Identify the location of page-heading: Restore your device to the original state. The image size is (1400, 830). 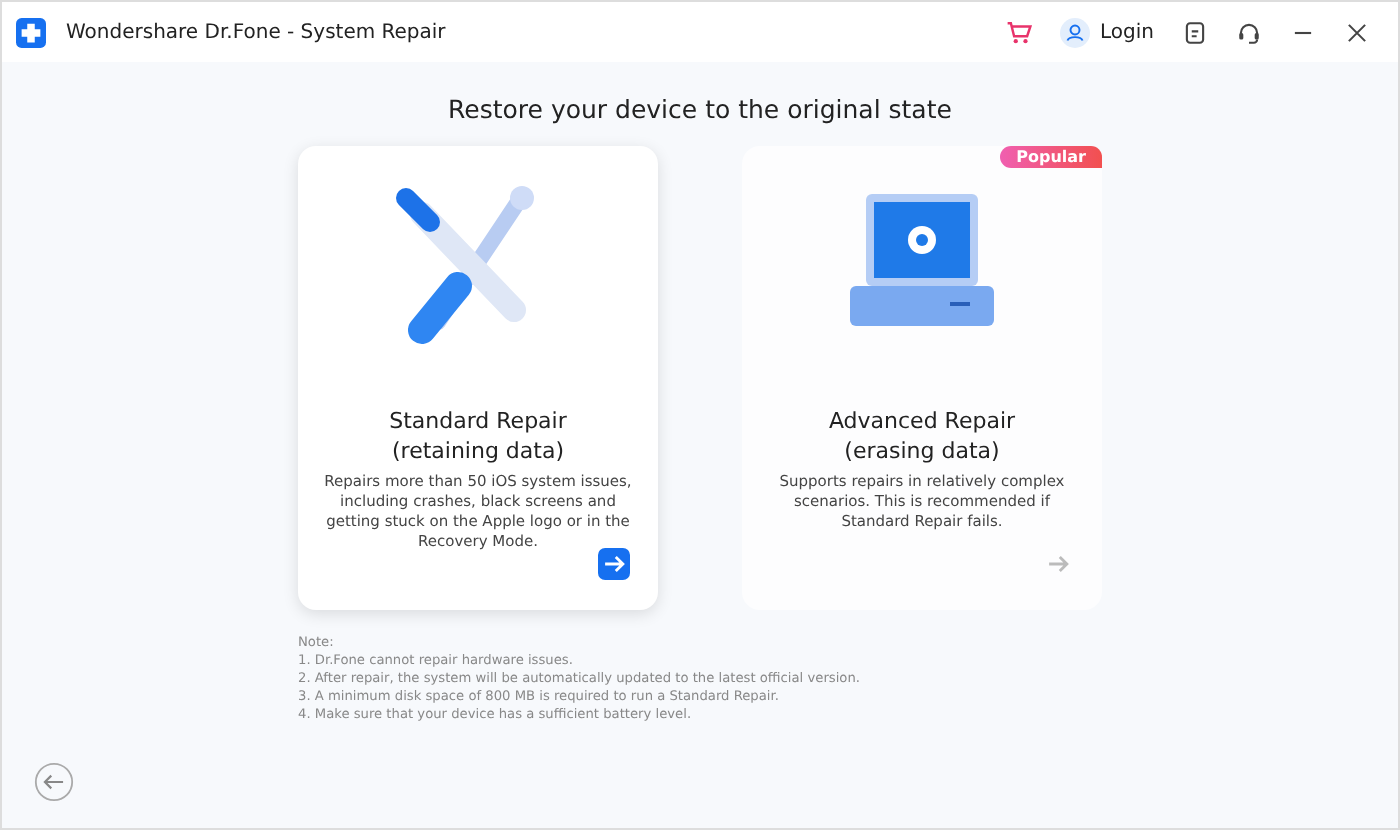
(700, 109).